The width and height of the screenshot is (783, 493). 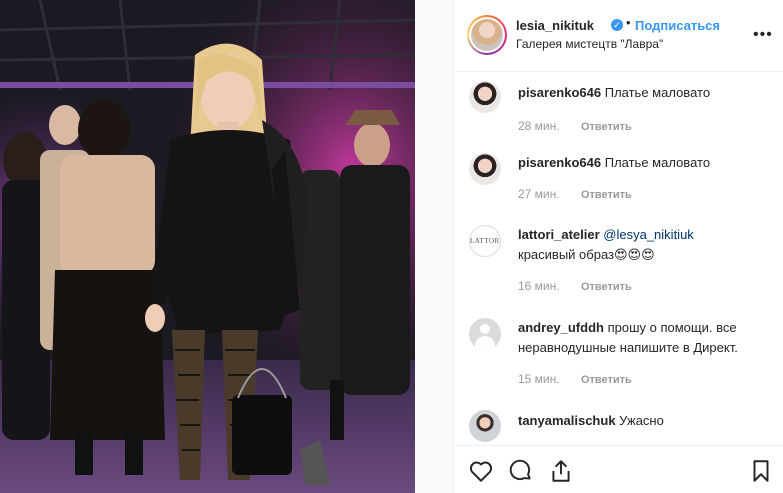 I want to click on comment-meta: 15 мин. Ответить, so click(x=575, y=379).